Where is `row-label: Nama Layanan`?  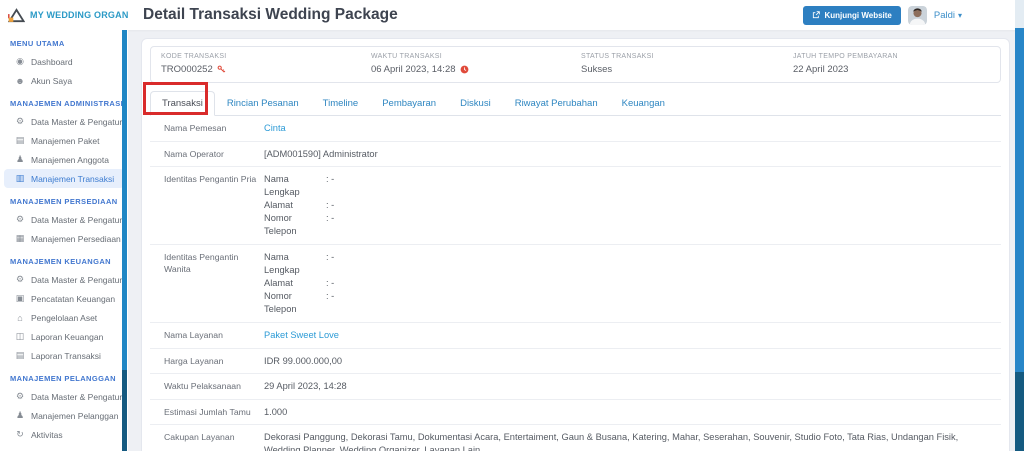
row-label: Nama Layanan is located at coordinates (193, 335).